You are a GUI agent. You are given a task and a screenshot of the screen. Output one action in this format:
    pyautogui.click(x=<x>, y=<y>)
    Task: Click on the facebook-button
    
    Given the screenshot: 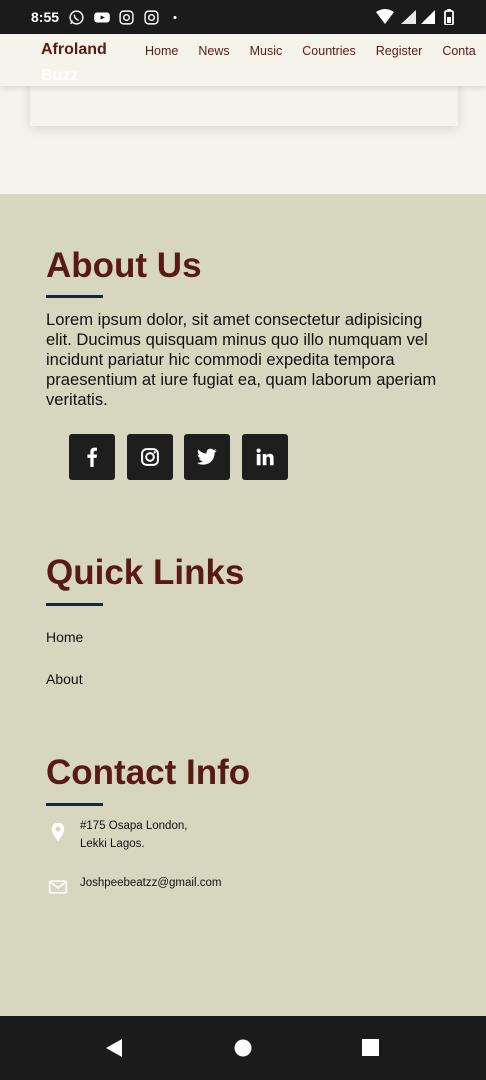 What is the action you would take?
    pyautogui.click(x=92, y=457)
    